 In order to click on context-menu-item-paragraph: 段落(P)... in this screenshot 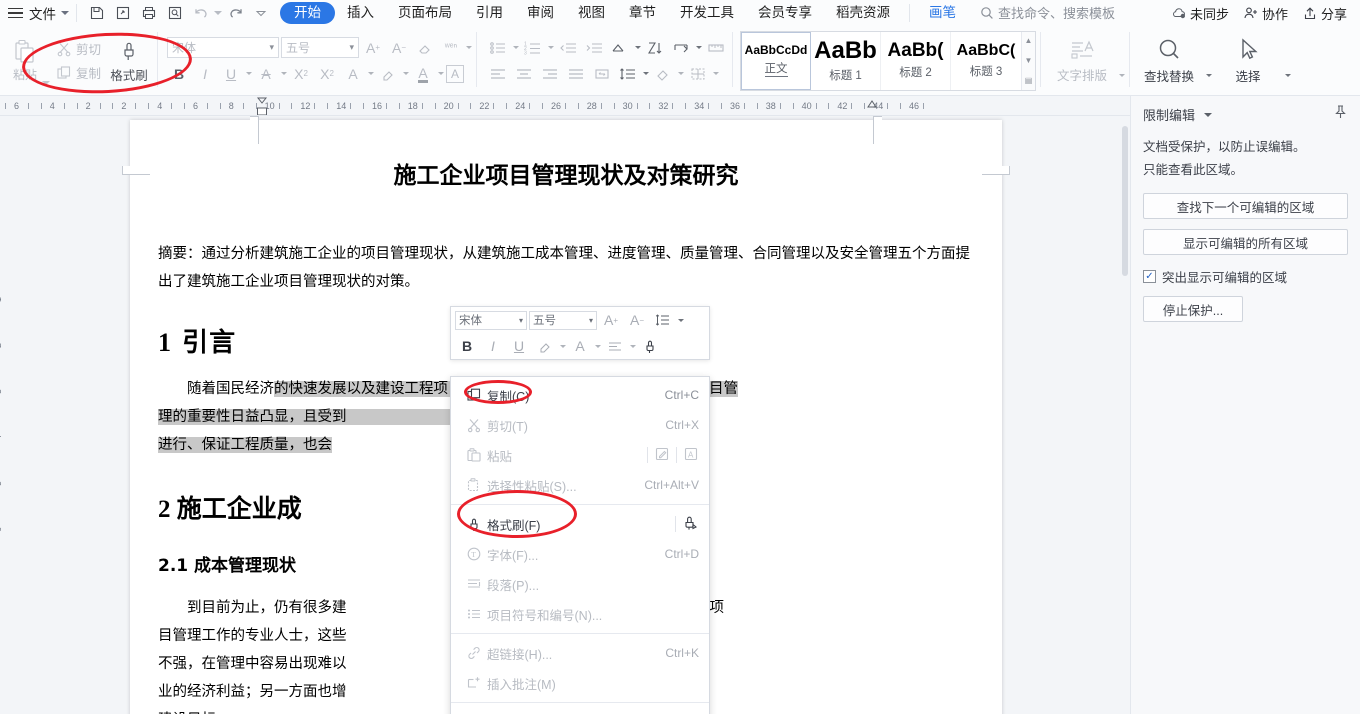, I will do `click(580, 584)`.